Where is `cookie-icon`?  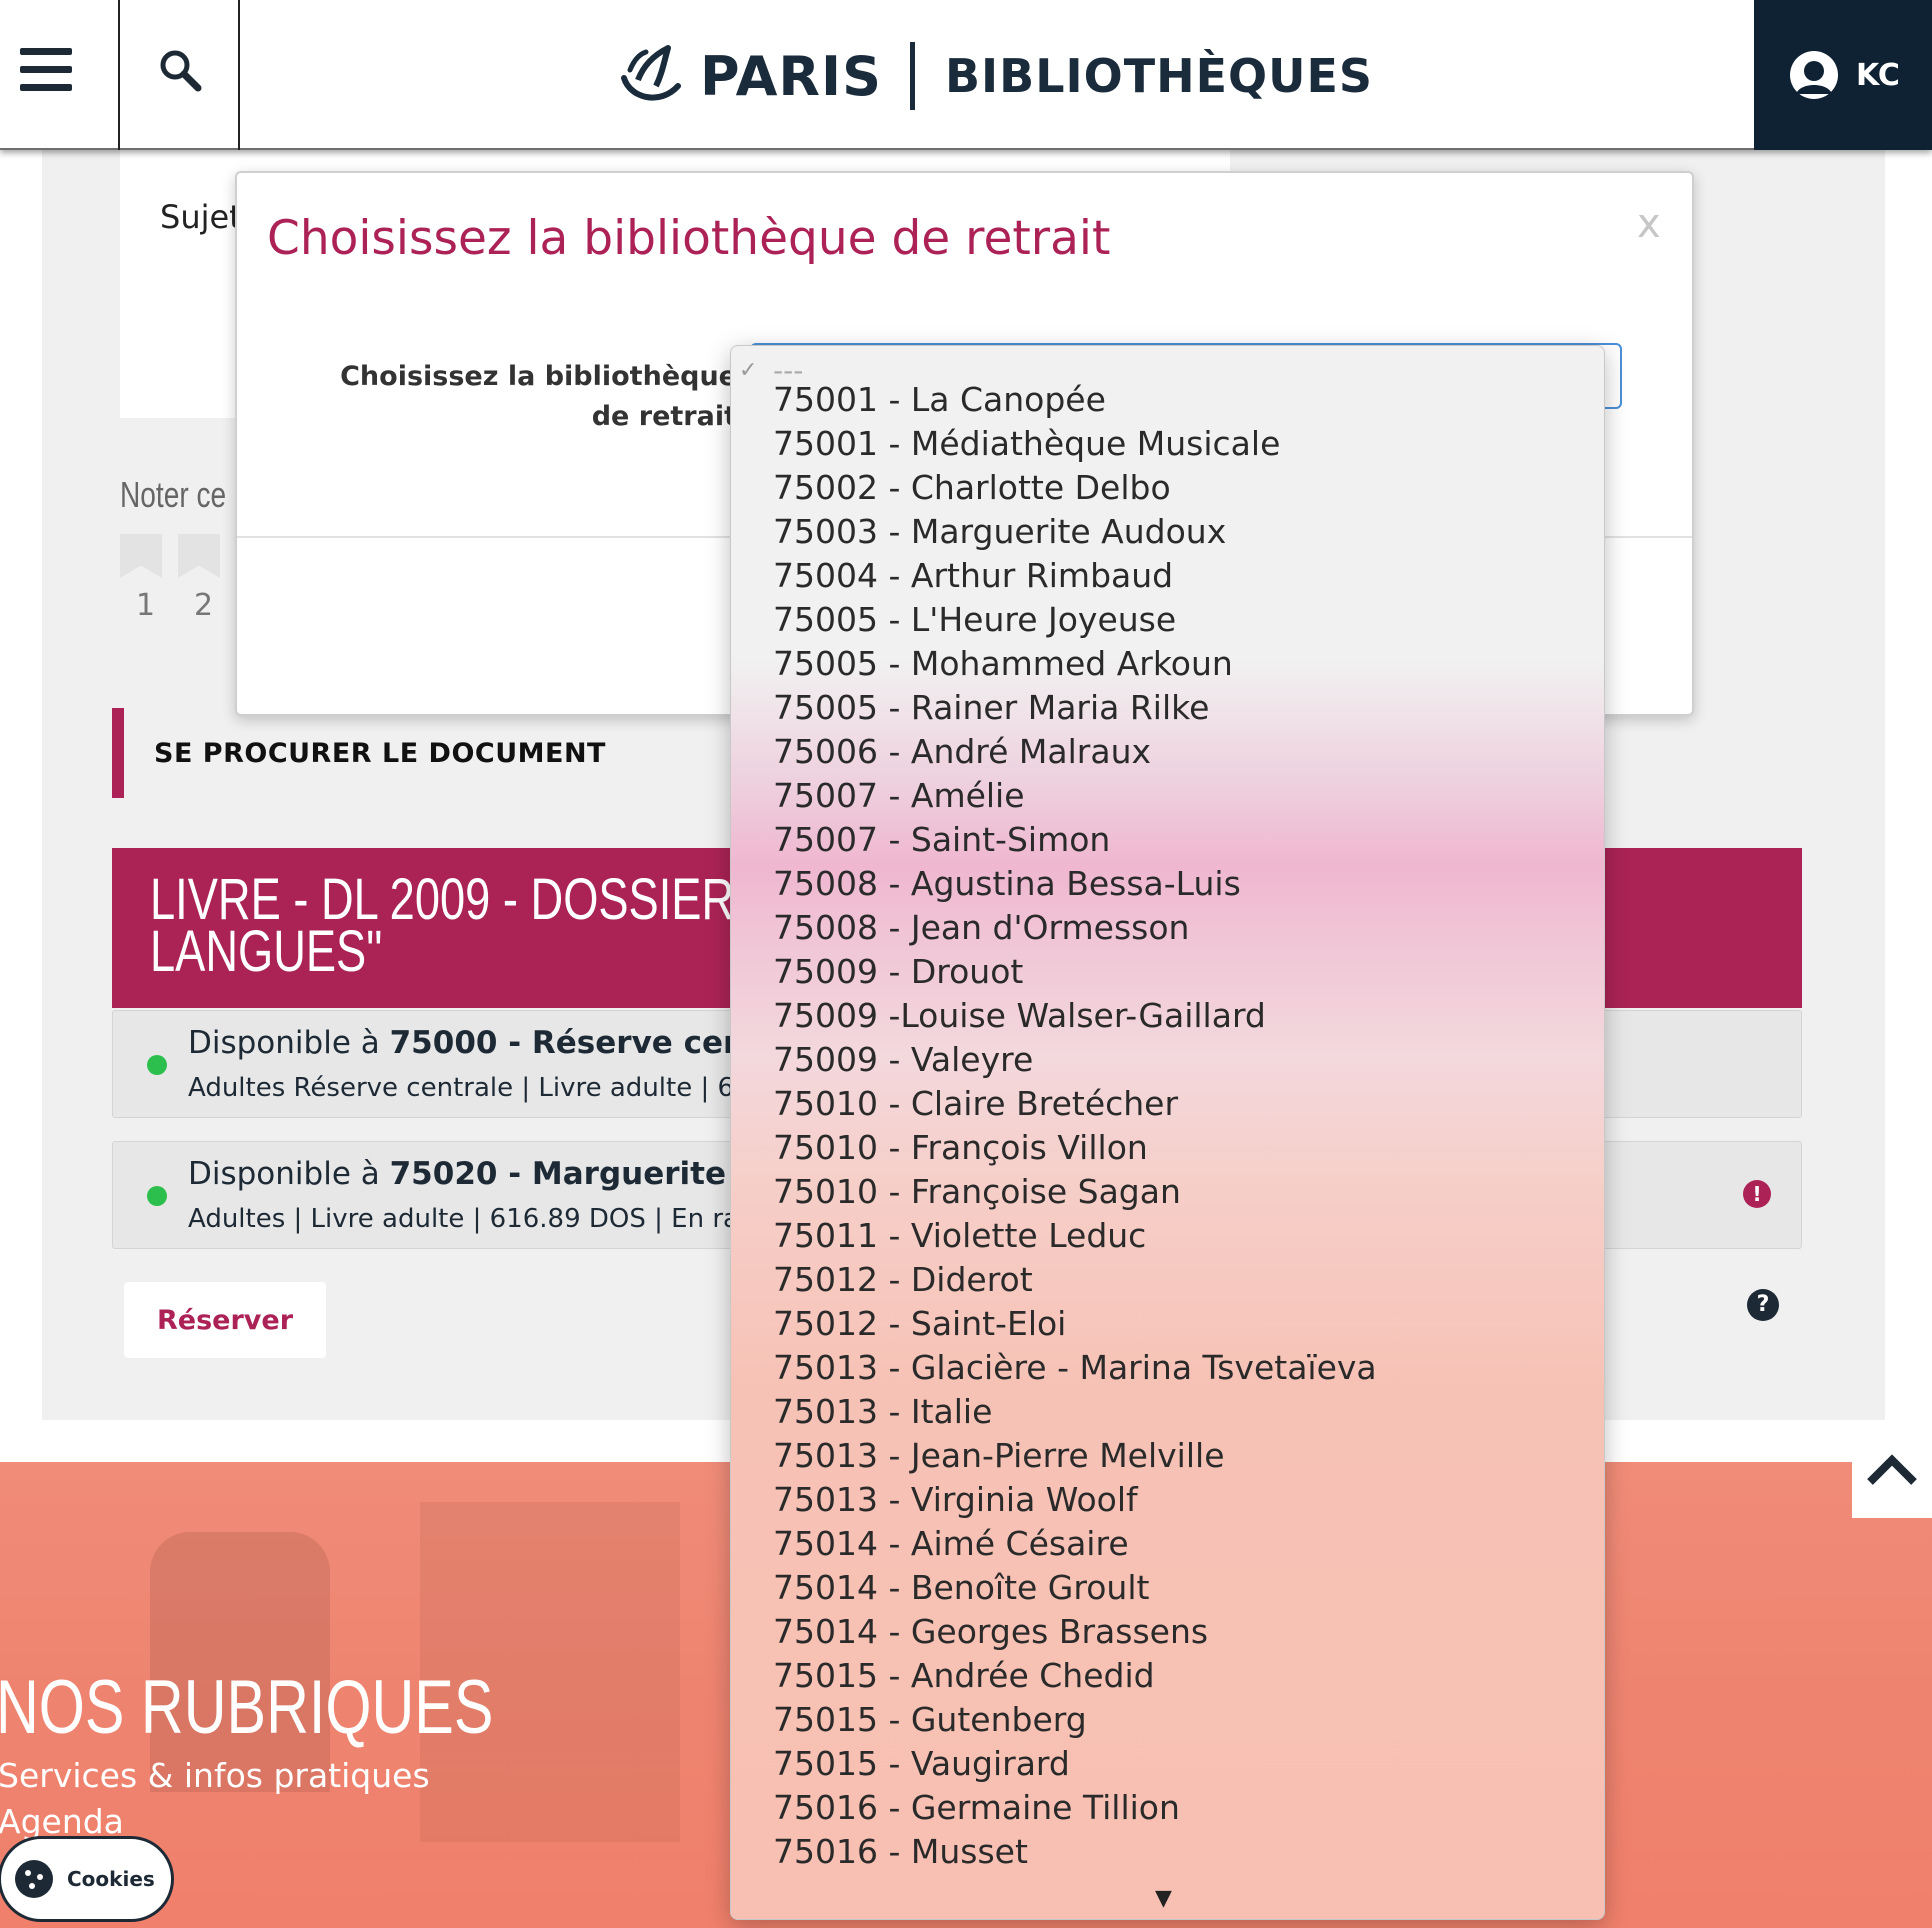
cookie-icon is located at coordinates (34, 1879).